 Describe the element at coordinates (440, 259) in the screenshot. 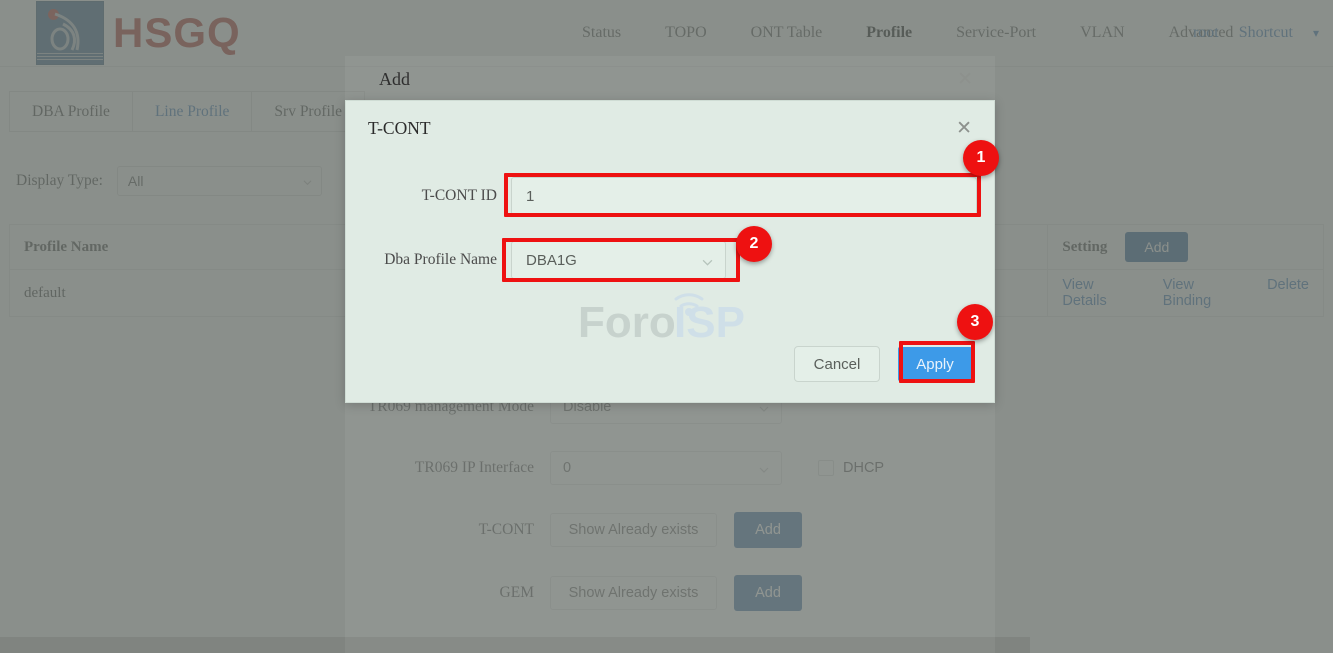

I see `label-dba-profile-name: Dba Profile Name` at that location.